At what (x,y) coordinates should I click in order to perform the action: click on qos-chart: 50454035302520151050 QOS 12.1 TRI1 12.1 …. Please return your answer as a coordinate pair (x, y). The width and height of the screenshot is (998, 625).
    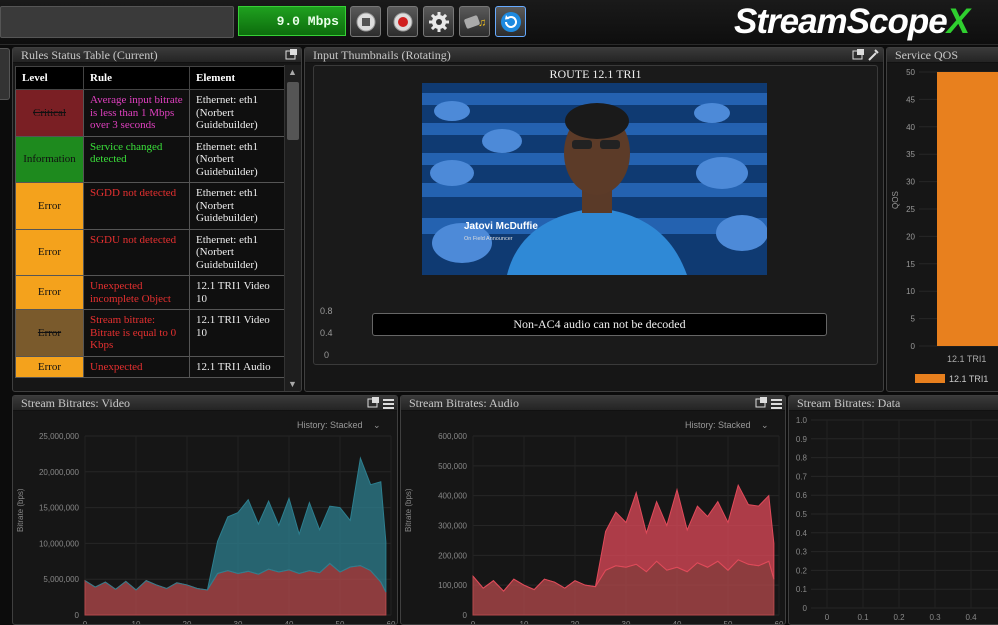
    Looking at the image, I should click on (944, 226).